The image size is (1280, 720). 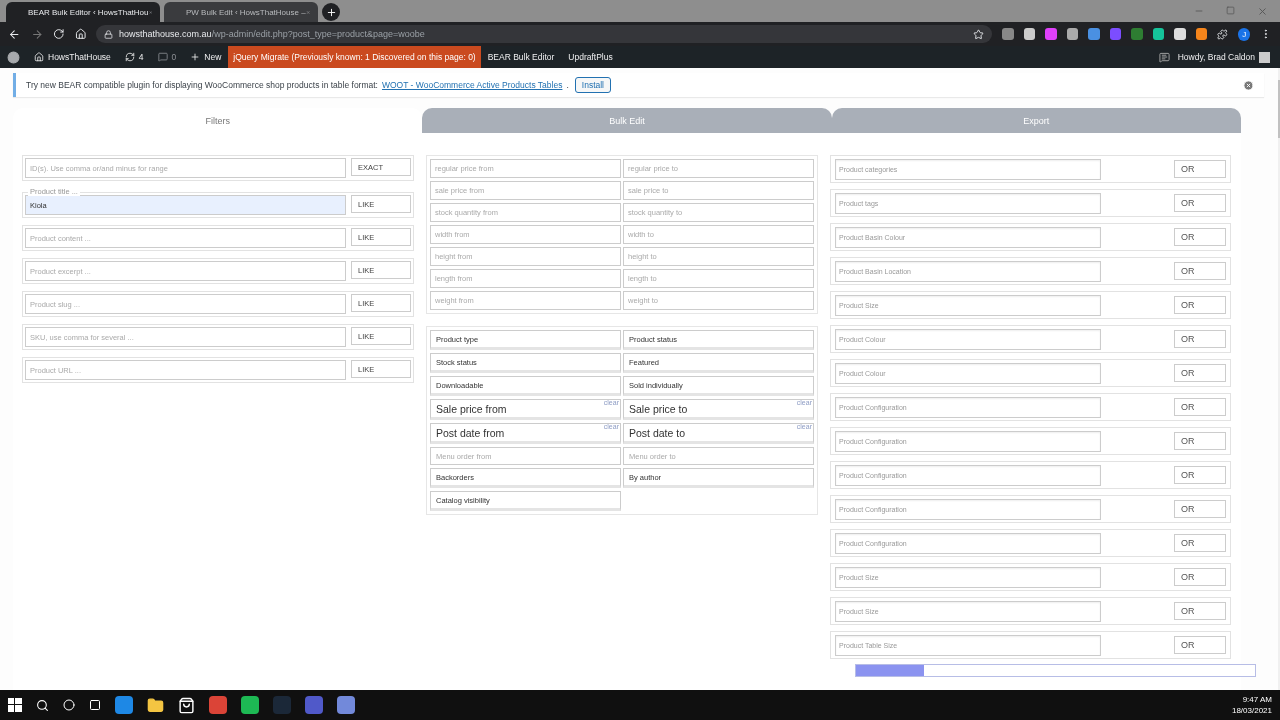 I want to click on puzzle-icon, so click(x=1222, y=34).